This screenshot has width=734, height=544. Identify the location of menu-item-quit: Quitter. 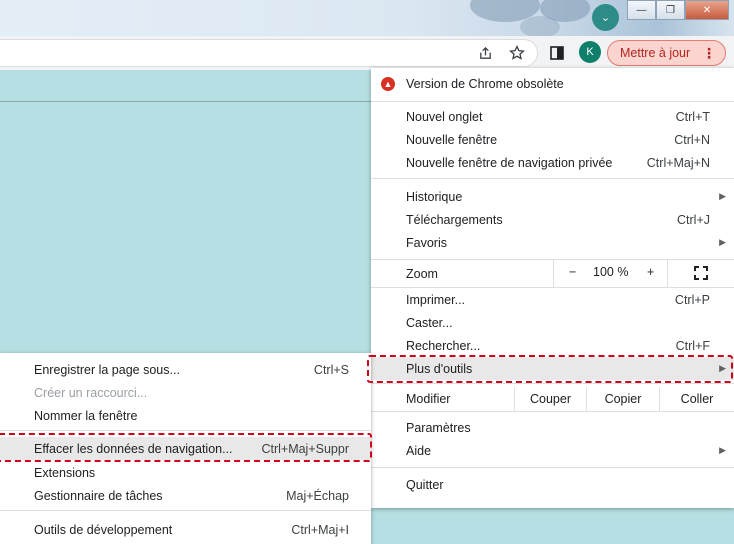
(552, 484).